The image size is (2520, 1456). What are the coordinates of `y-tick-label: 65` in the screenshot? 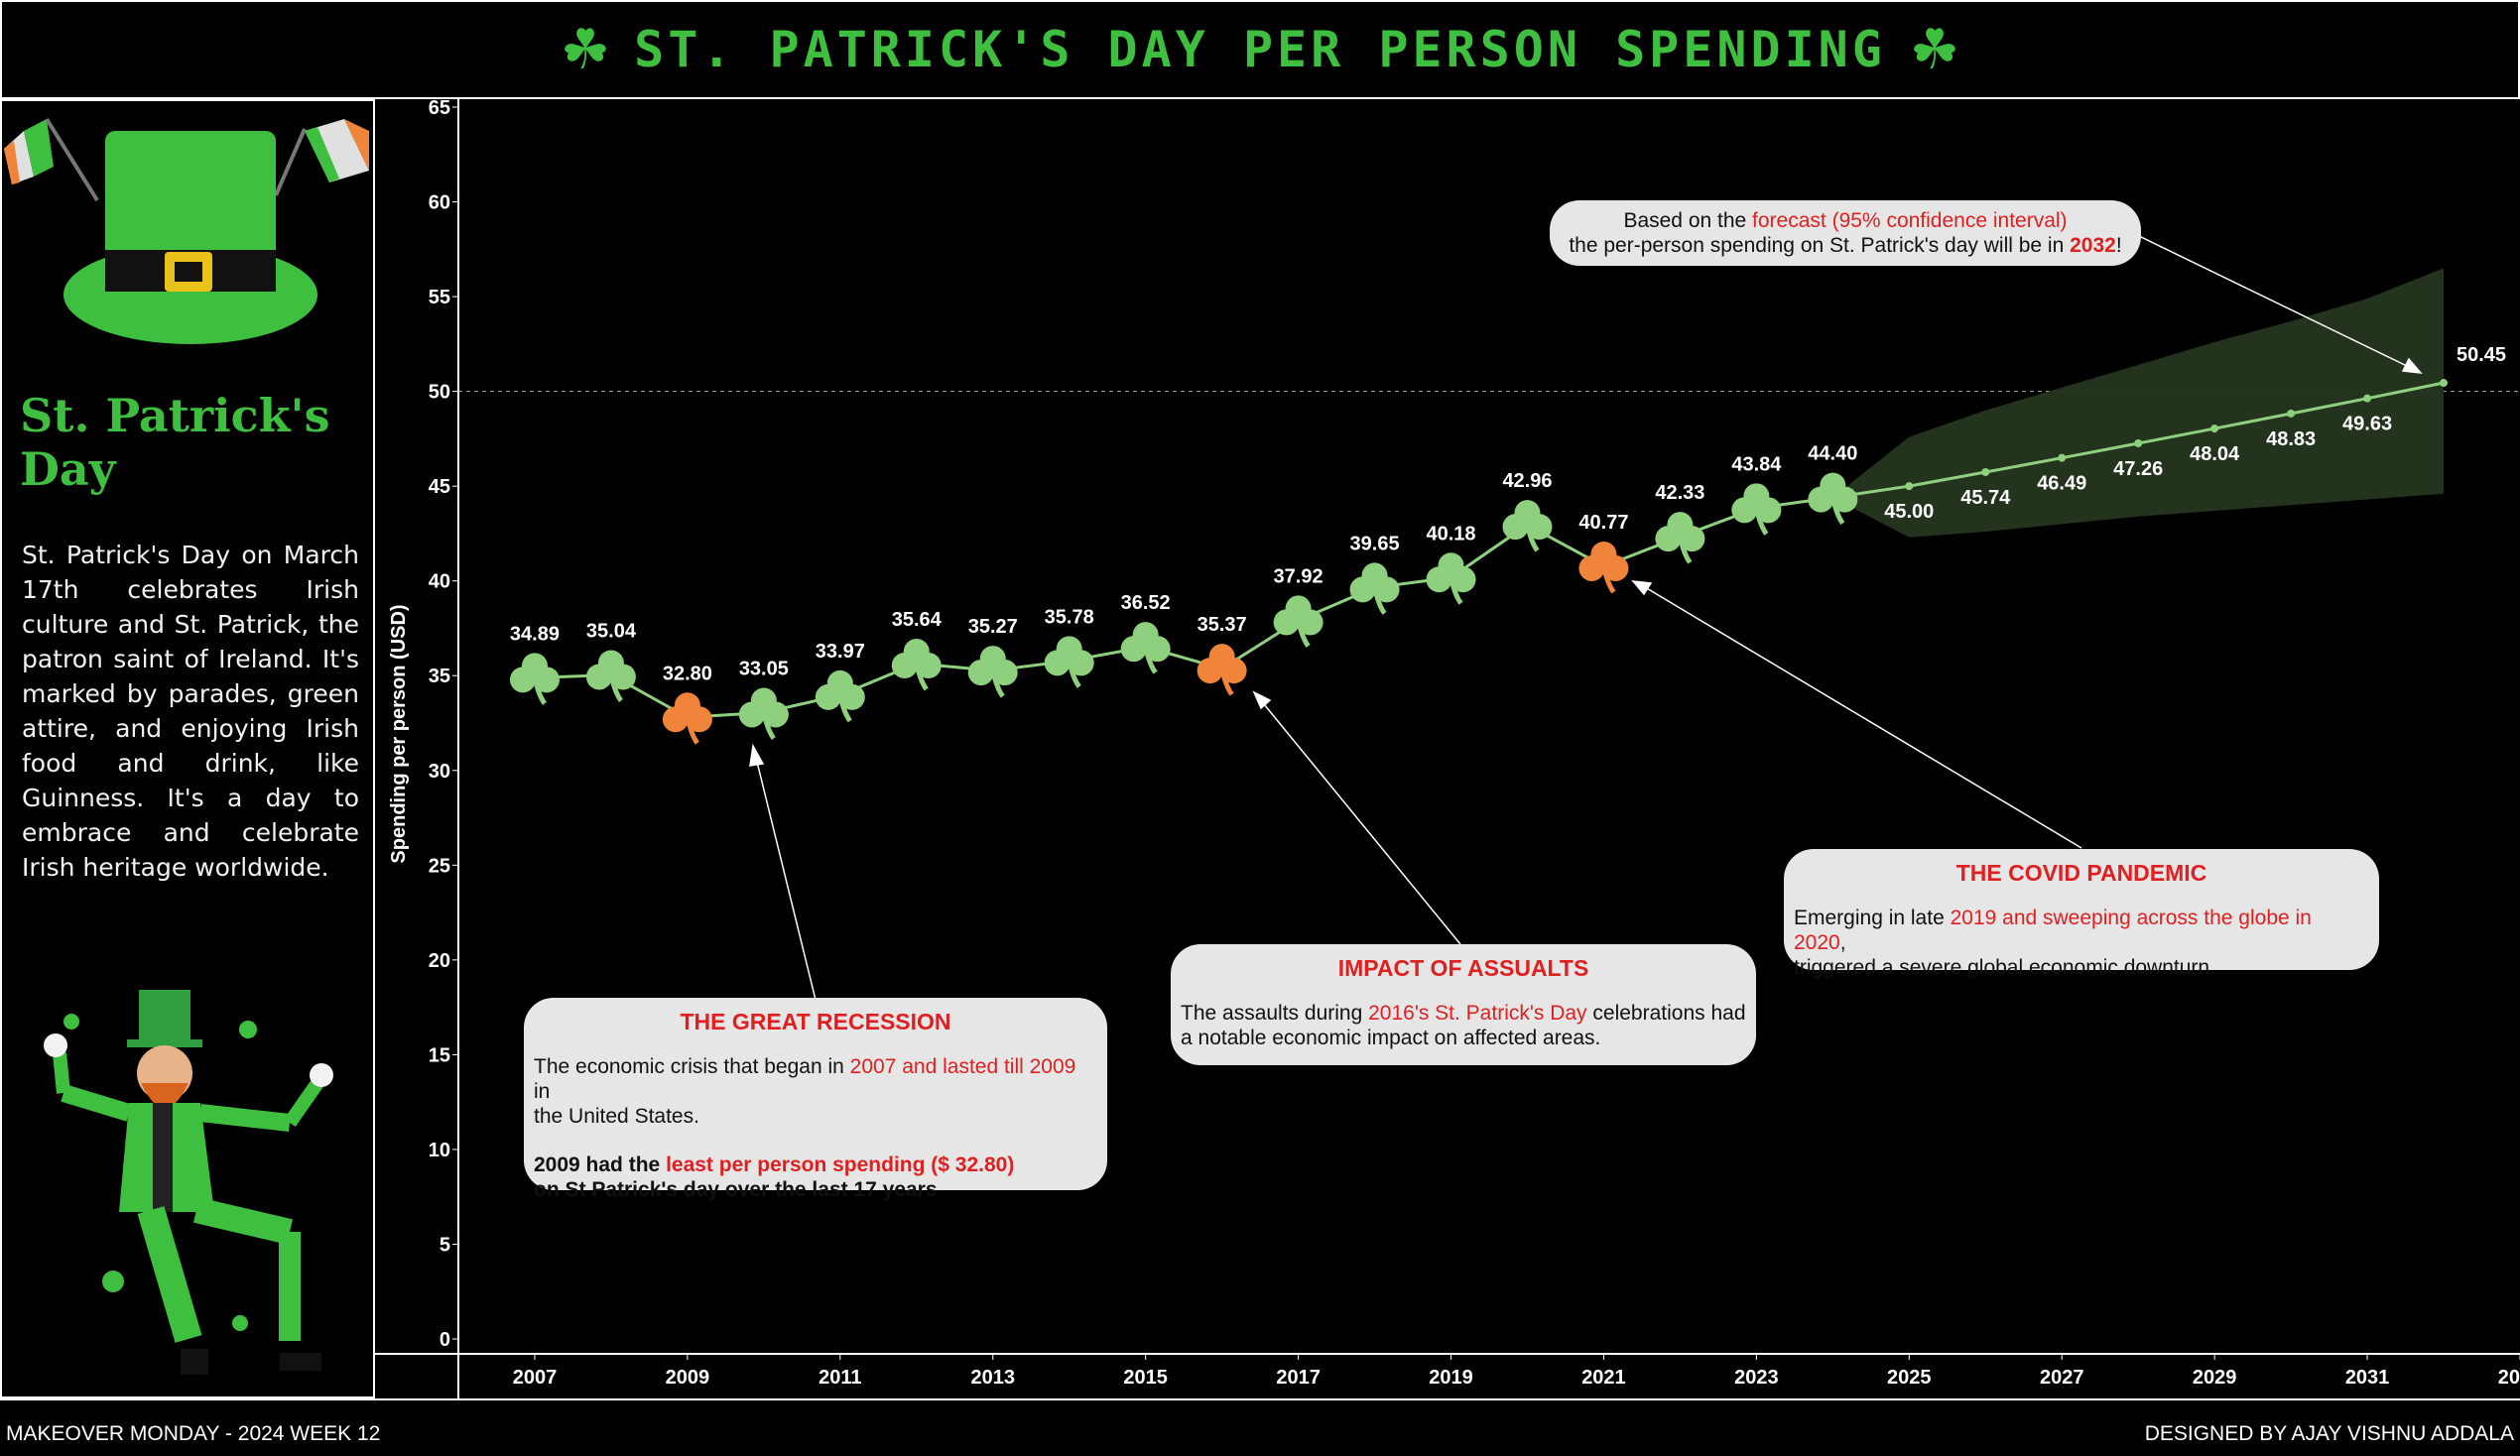 It's located at (439, 109).